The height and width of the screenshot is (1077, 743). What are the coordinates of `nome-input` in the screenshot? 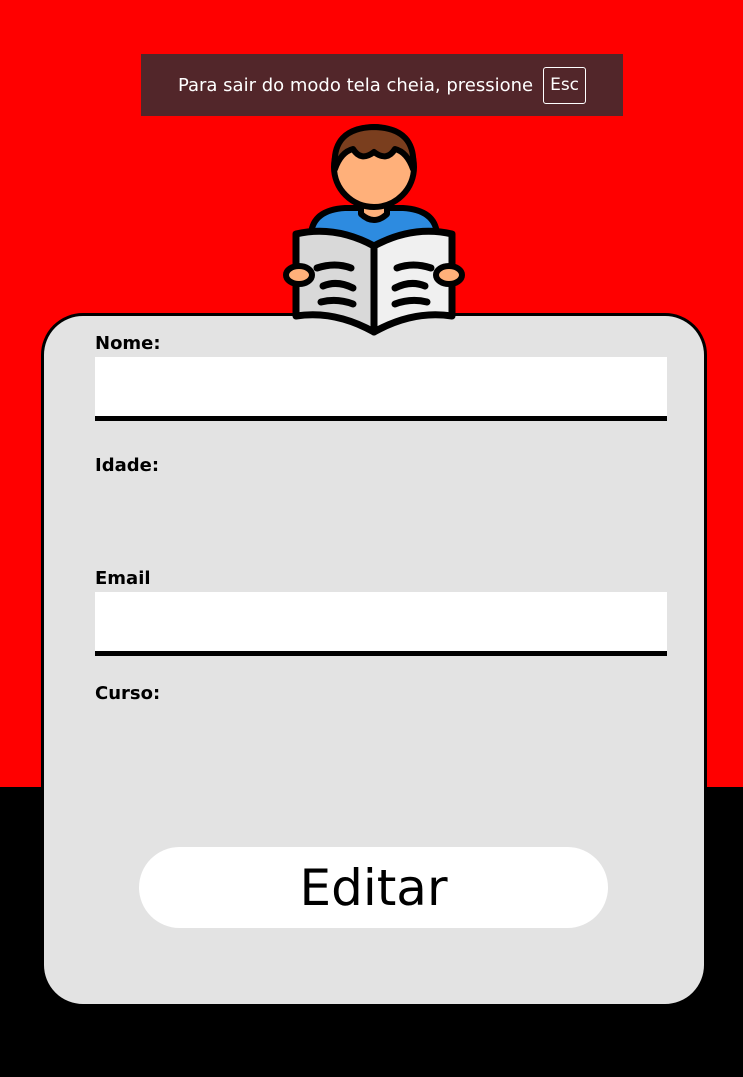 It's located at (381, 389).